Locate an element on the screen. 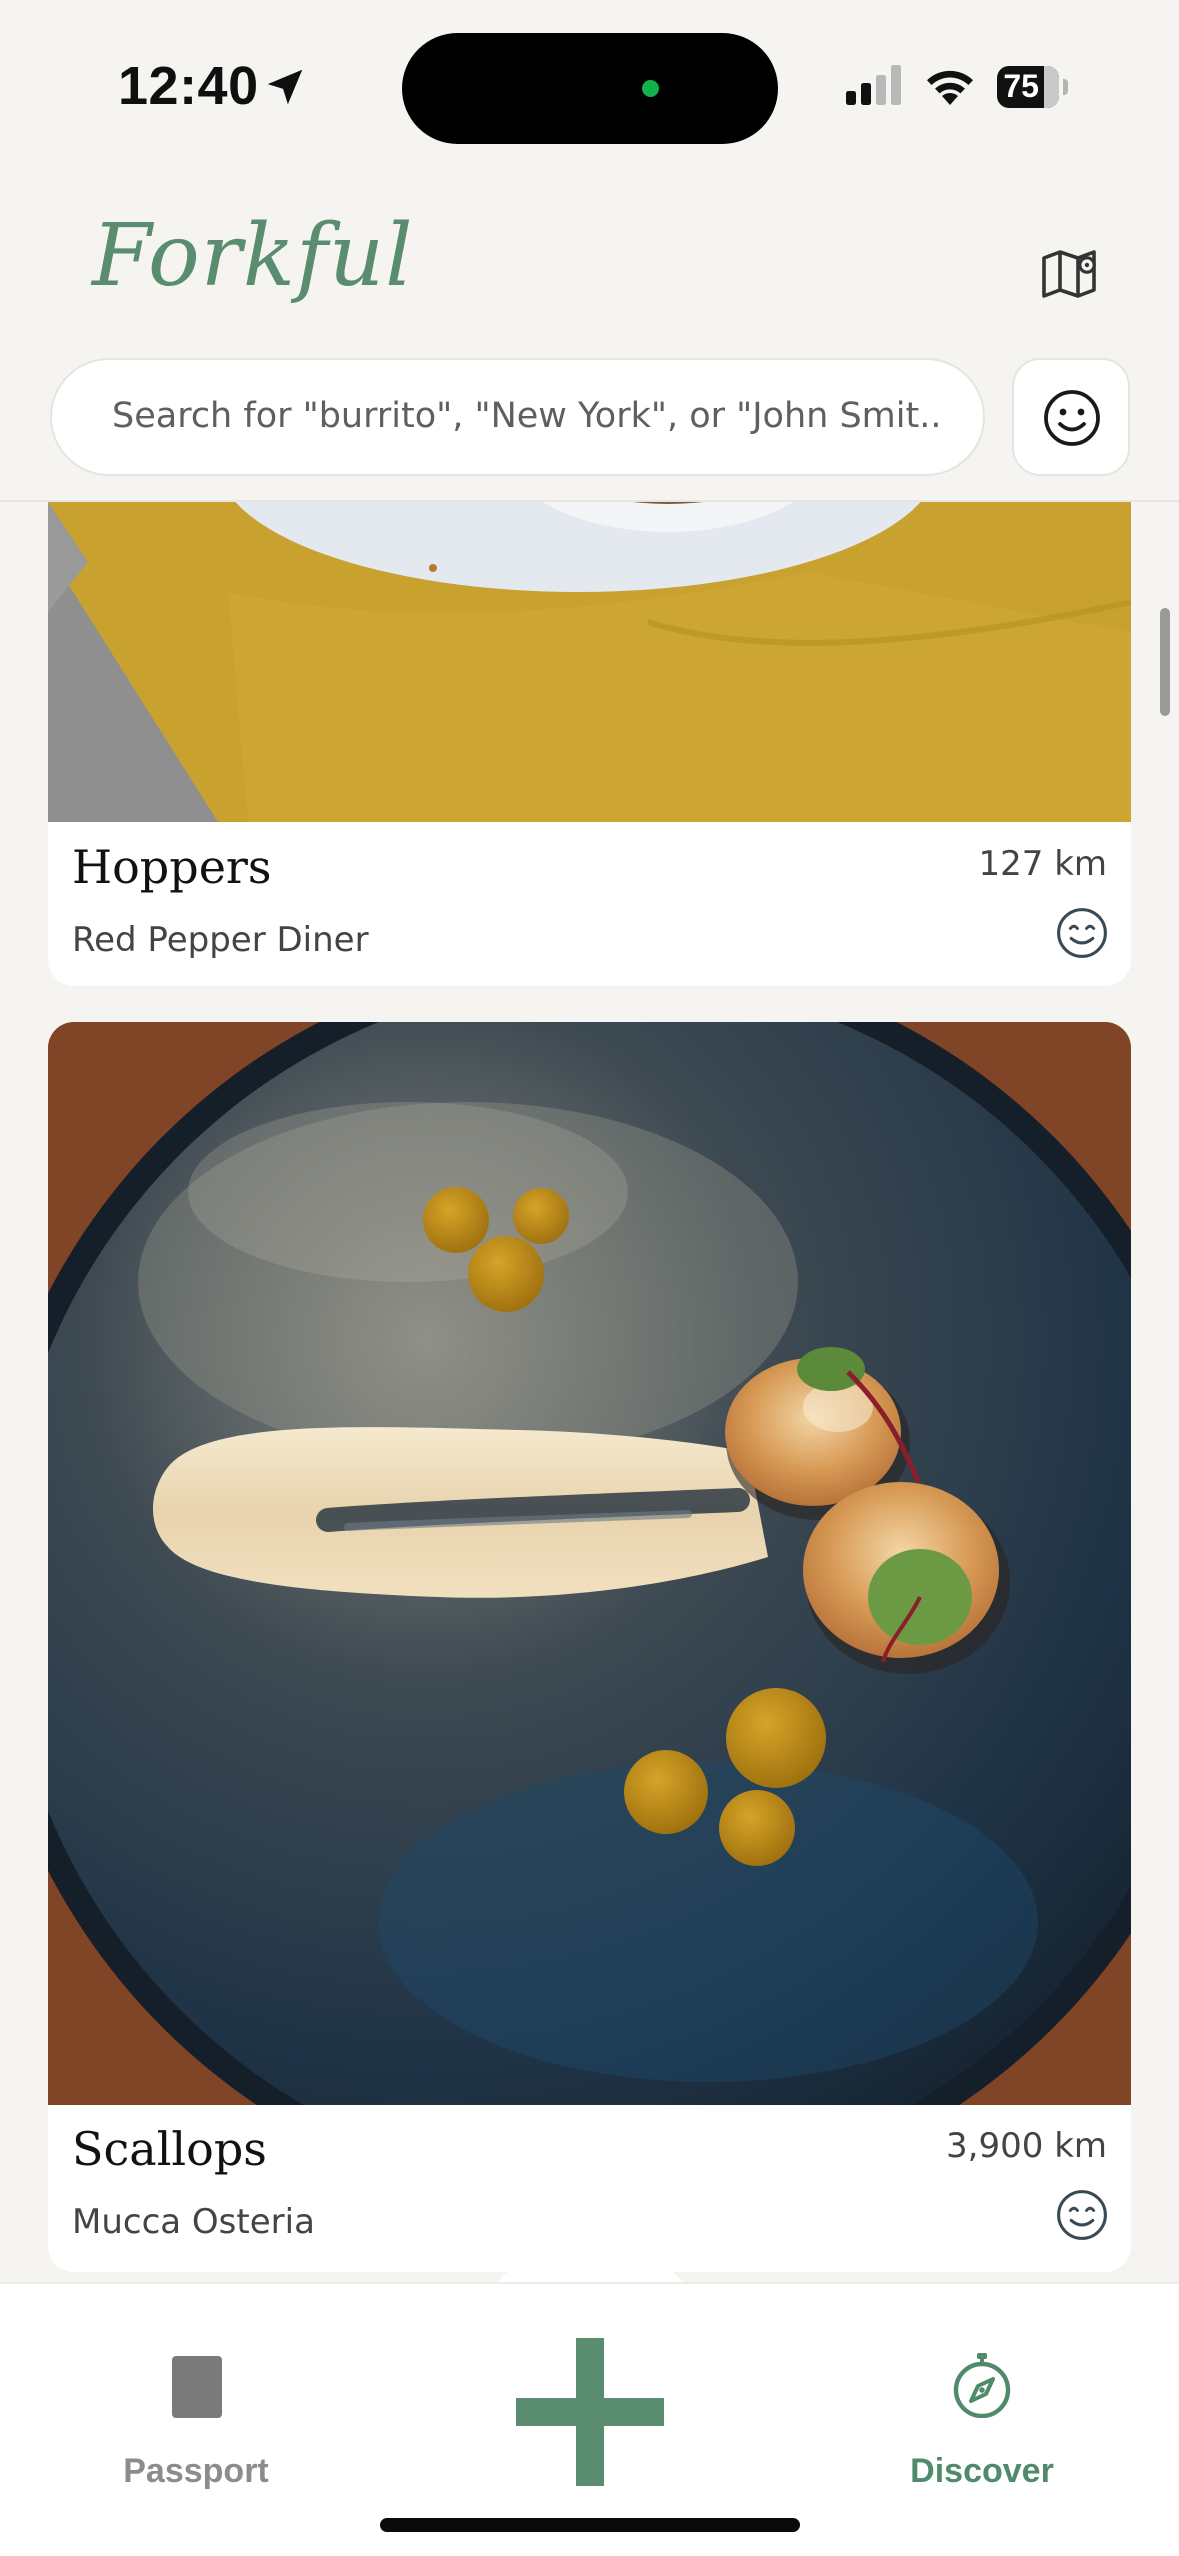  tab-bar: Passport Discover is located at coordinates (589, 2419).